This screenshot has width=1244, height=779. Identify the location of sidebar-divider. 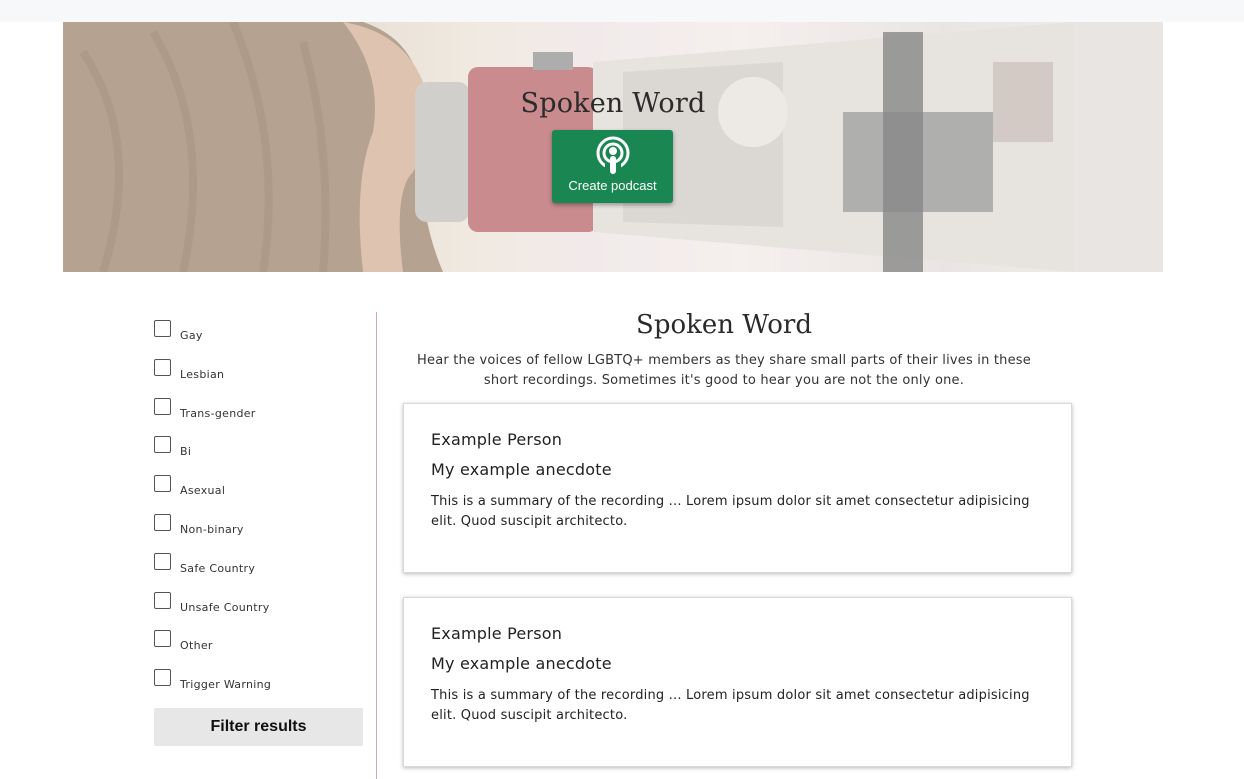
(376, 545).